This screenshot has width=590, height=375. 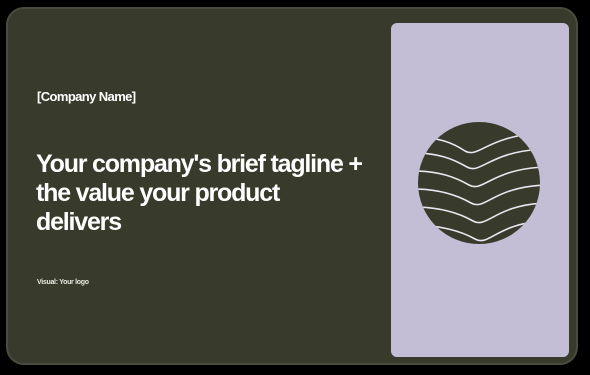 I want to click on wave-circle-icon, so click(x=479, y=183).